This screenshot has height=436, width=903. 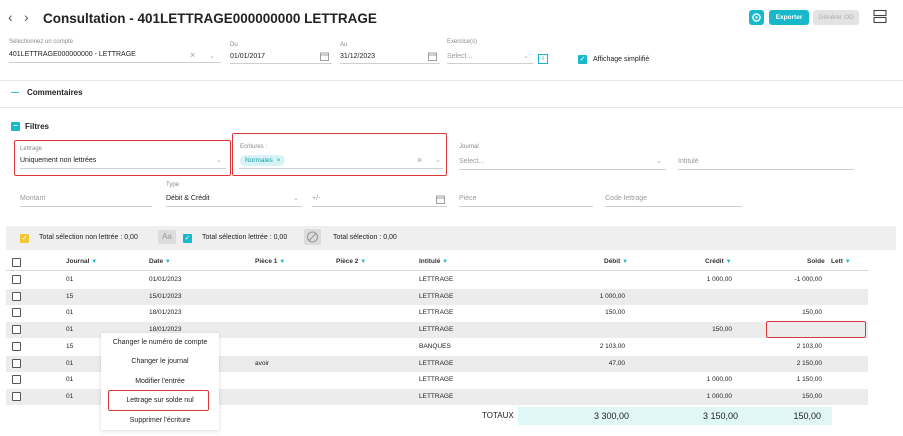 What do you see at coordinates (254, 147) in the screenshot?
I see `ecritures-label: Ecritures :` at bounding box center [254, 147].